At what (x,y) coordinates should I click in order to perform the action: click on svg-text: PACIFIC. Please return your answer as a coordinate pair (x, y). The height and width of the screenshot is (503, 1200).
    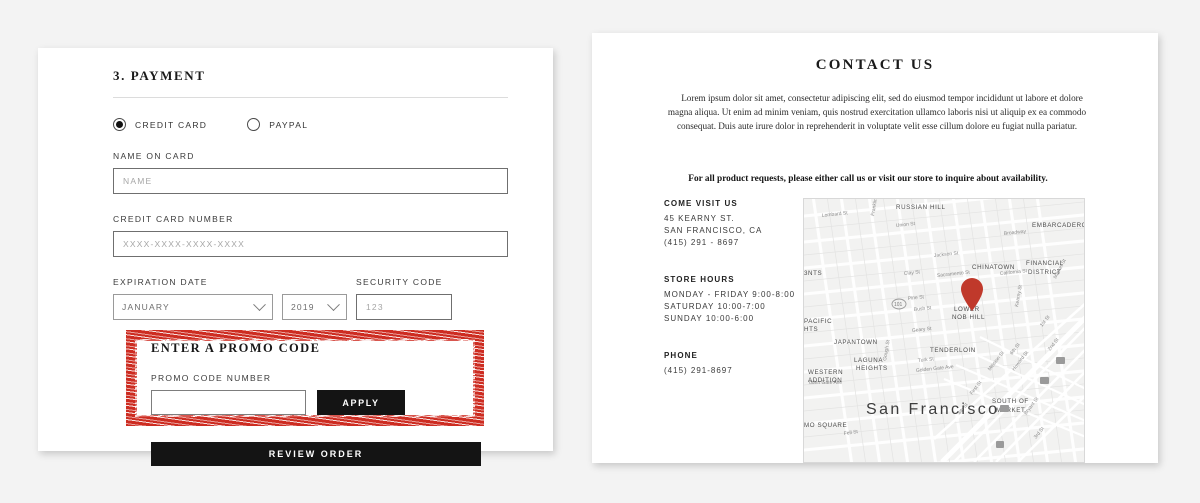
    Looking at the image, I should click on (818, 321).